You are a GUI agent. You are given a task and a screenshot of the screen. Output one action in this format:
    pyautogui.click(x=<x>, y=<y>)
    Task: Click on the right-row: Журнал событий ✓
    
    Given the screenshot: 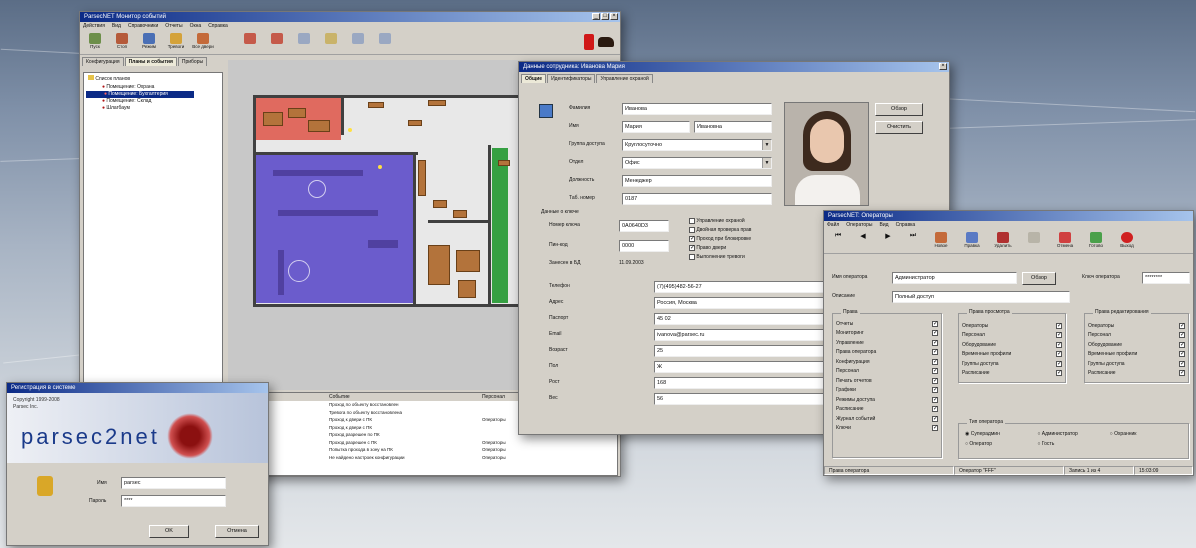 What is the action you would take?
    pyautogui.click(x=887, y=419)
    